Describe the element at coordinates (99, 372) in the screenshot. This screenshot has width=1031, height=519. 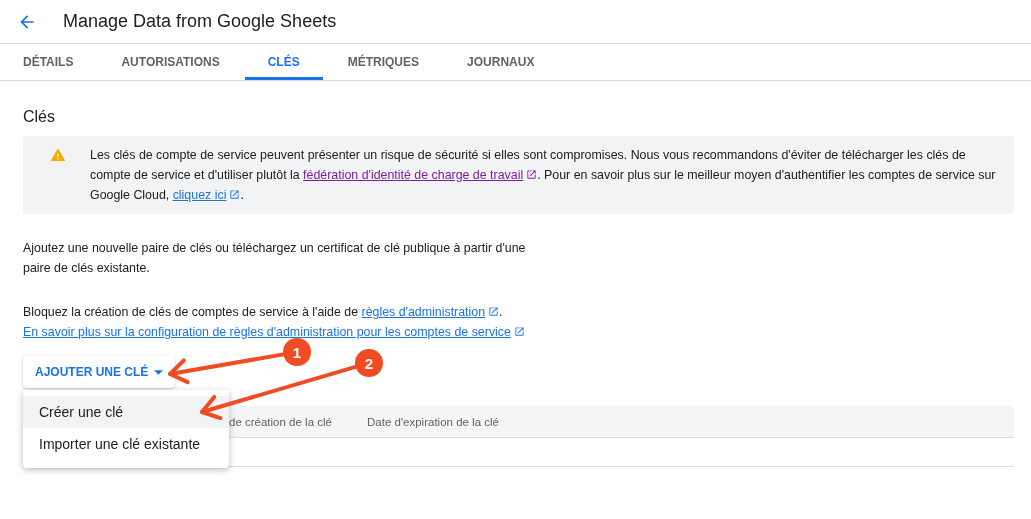
I see `add-key-button: AJOUTER UNE CLÉ` at that location.